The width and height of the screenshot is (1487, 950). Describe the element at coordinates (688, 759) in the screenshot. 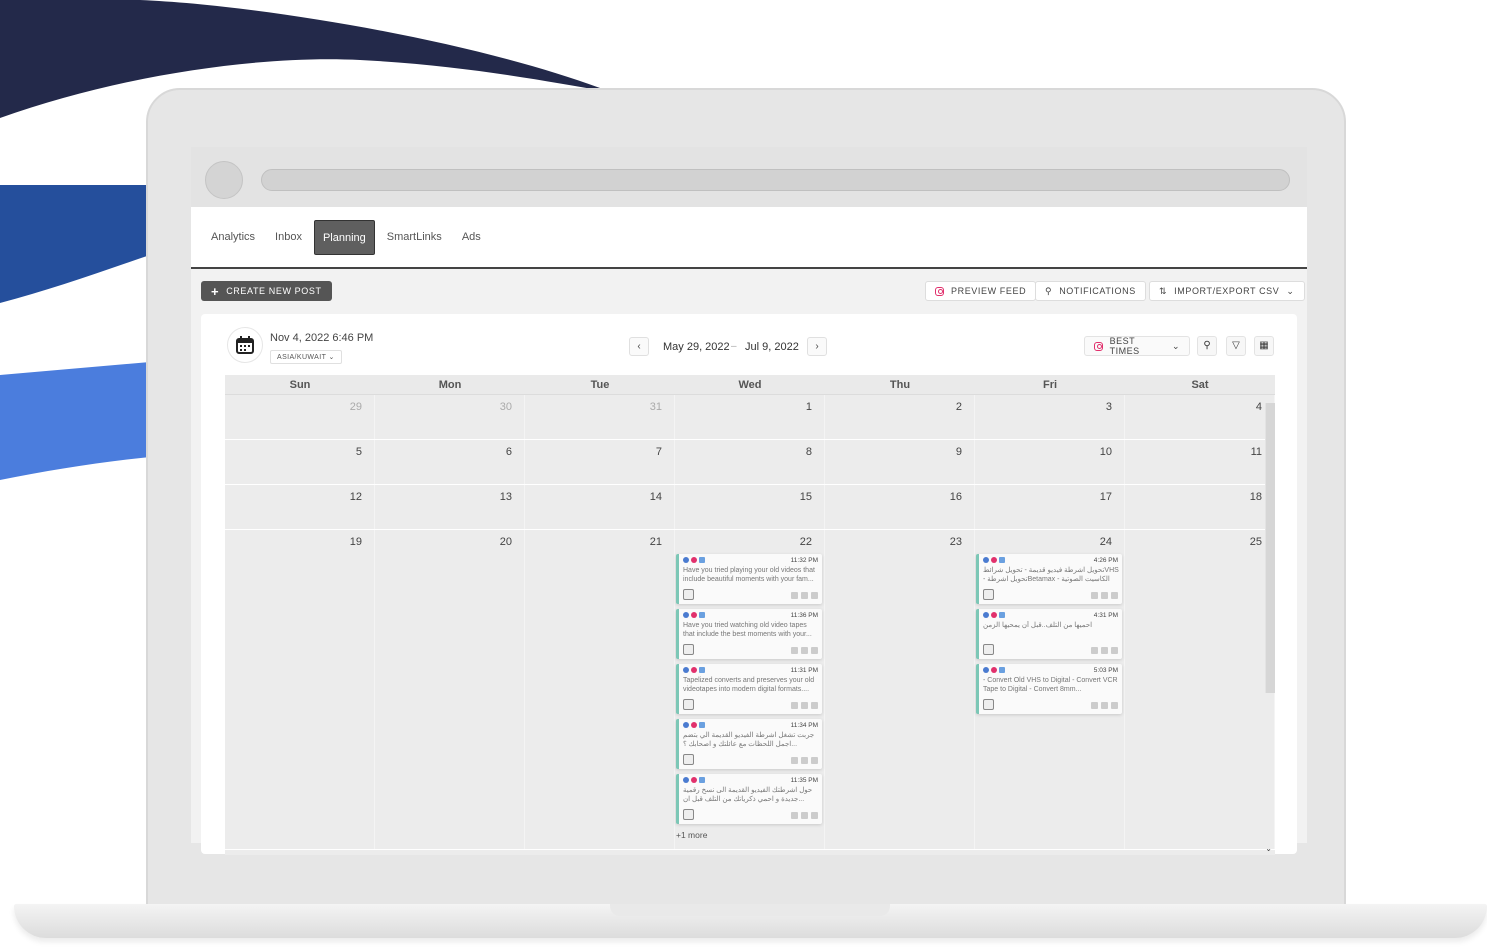

I see `post-thumbnail` at that location.